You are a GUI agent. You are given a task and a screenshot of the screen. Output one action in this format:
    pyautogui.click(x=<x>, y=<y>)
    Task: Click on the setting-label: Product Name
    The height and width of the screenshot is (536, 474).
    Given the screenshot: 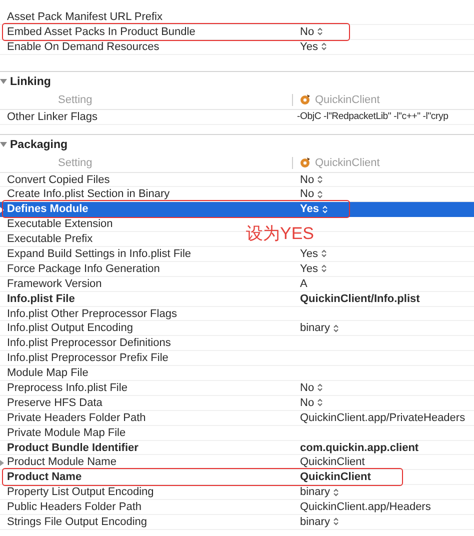 What is the action you would take?
    pyautogui.click(x=44, y=477)
    